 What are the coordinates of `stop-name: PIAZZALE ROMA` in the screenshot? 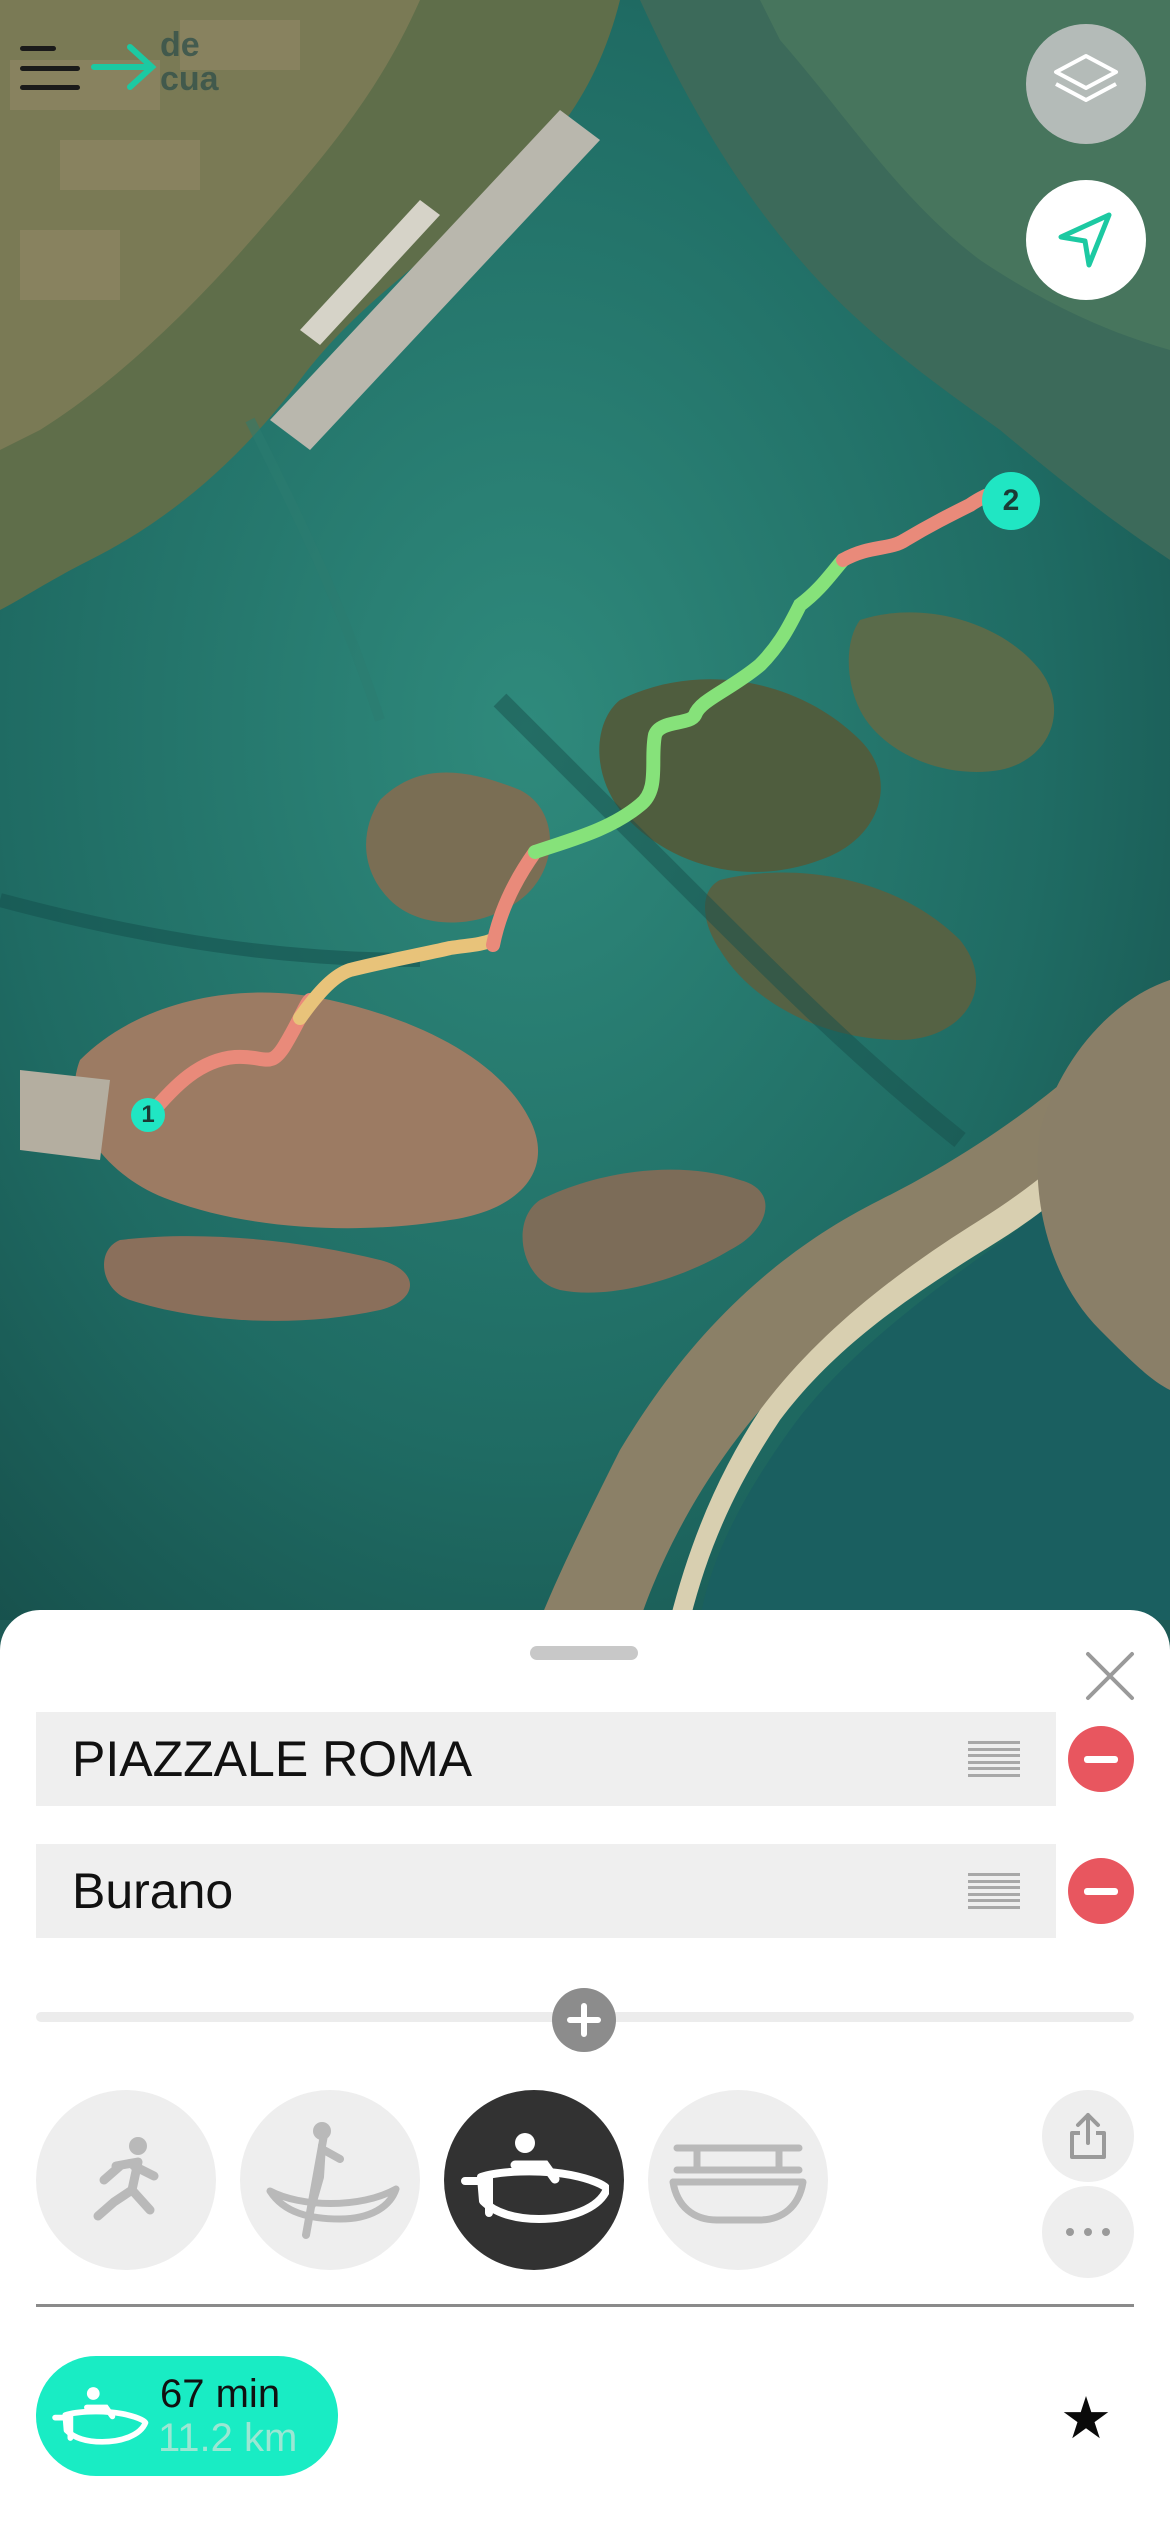 It's located at (272, 1759).